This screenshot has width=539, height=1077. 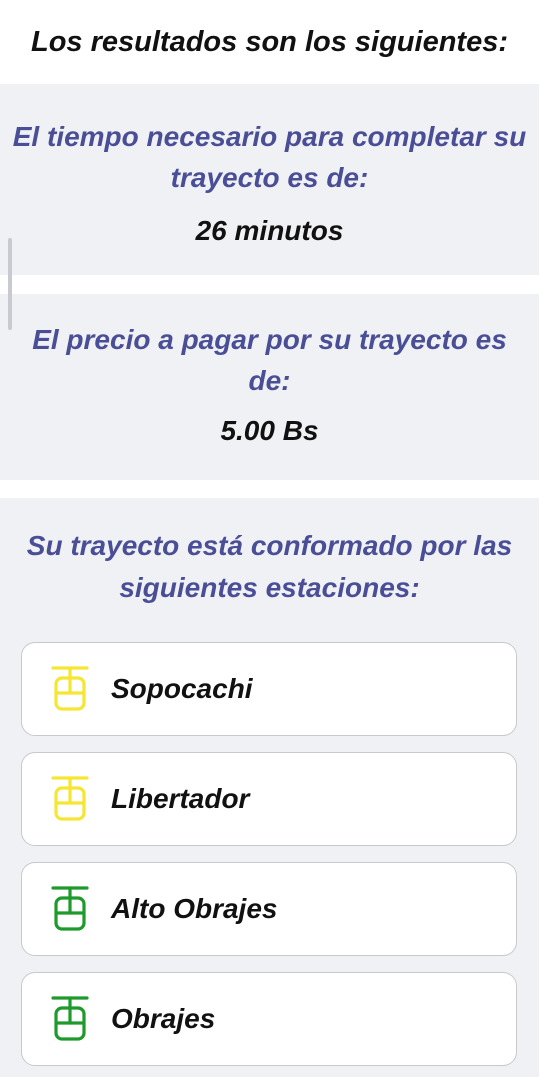 I want to click on station-name: Sopocachi, so click(x=182, y=688).